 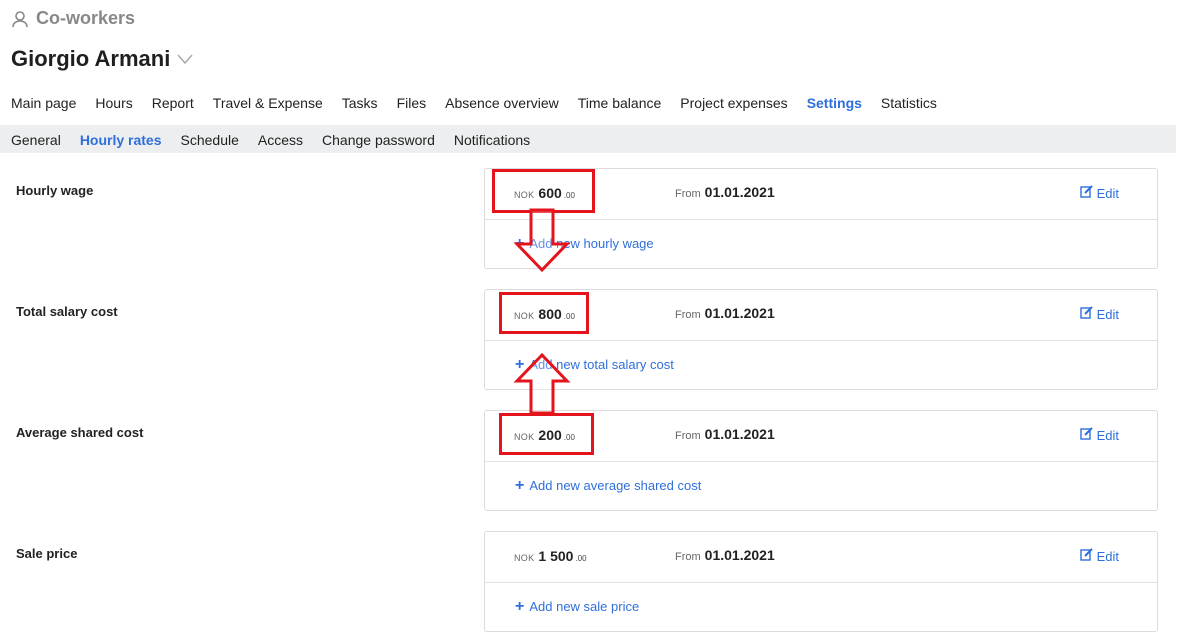 What do you see at coordinates (909, 103) in the screenshot?
I see `nav-statistics: Statistics` at bounding box center [909, 103].